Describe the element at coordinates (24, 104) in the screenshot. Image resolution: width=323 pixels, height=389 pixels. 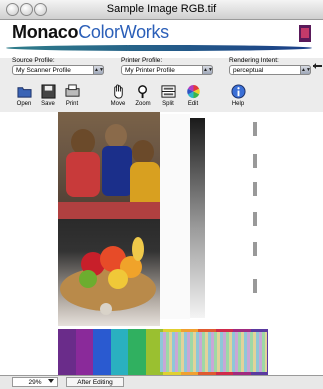
I see `open-label: Open` at that location.